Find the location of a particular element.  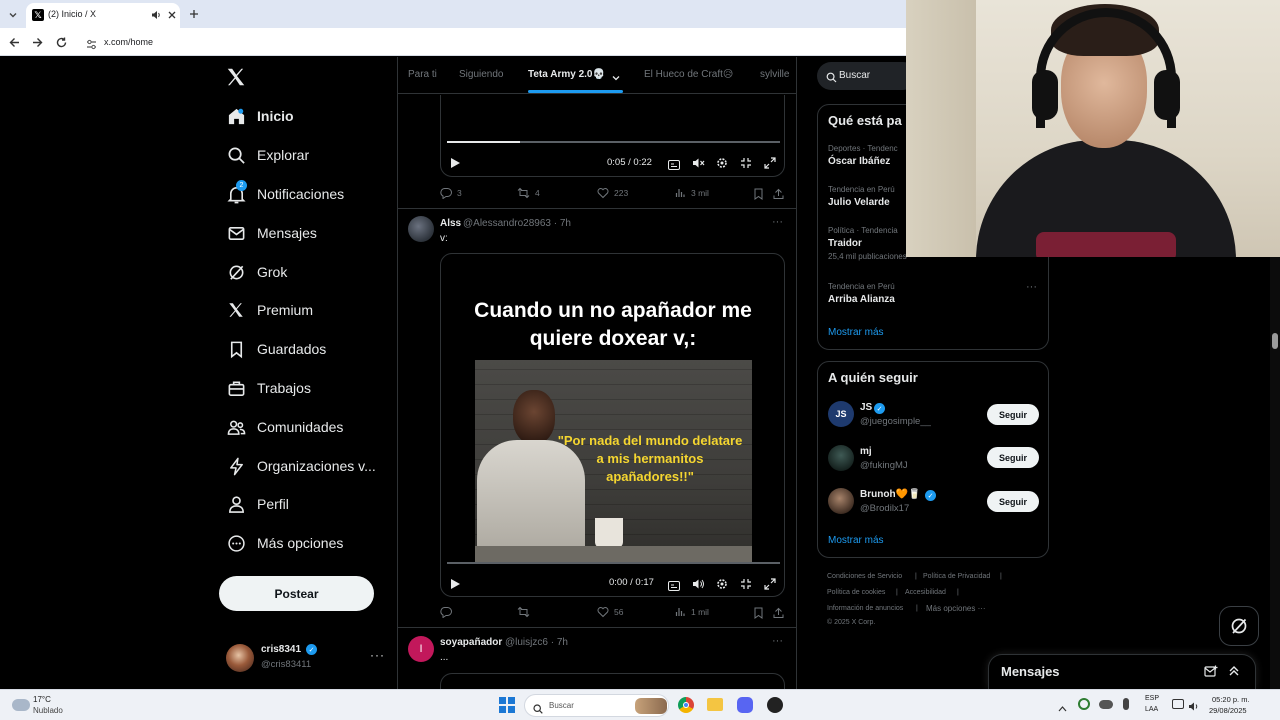

sidebar-item-mas-opciones: Más opciones is located at coordinates (284, 543).